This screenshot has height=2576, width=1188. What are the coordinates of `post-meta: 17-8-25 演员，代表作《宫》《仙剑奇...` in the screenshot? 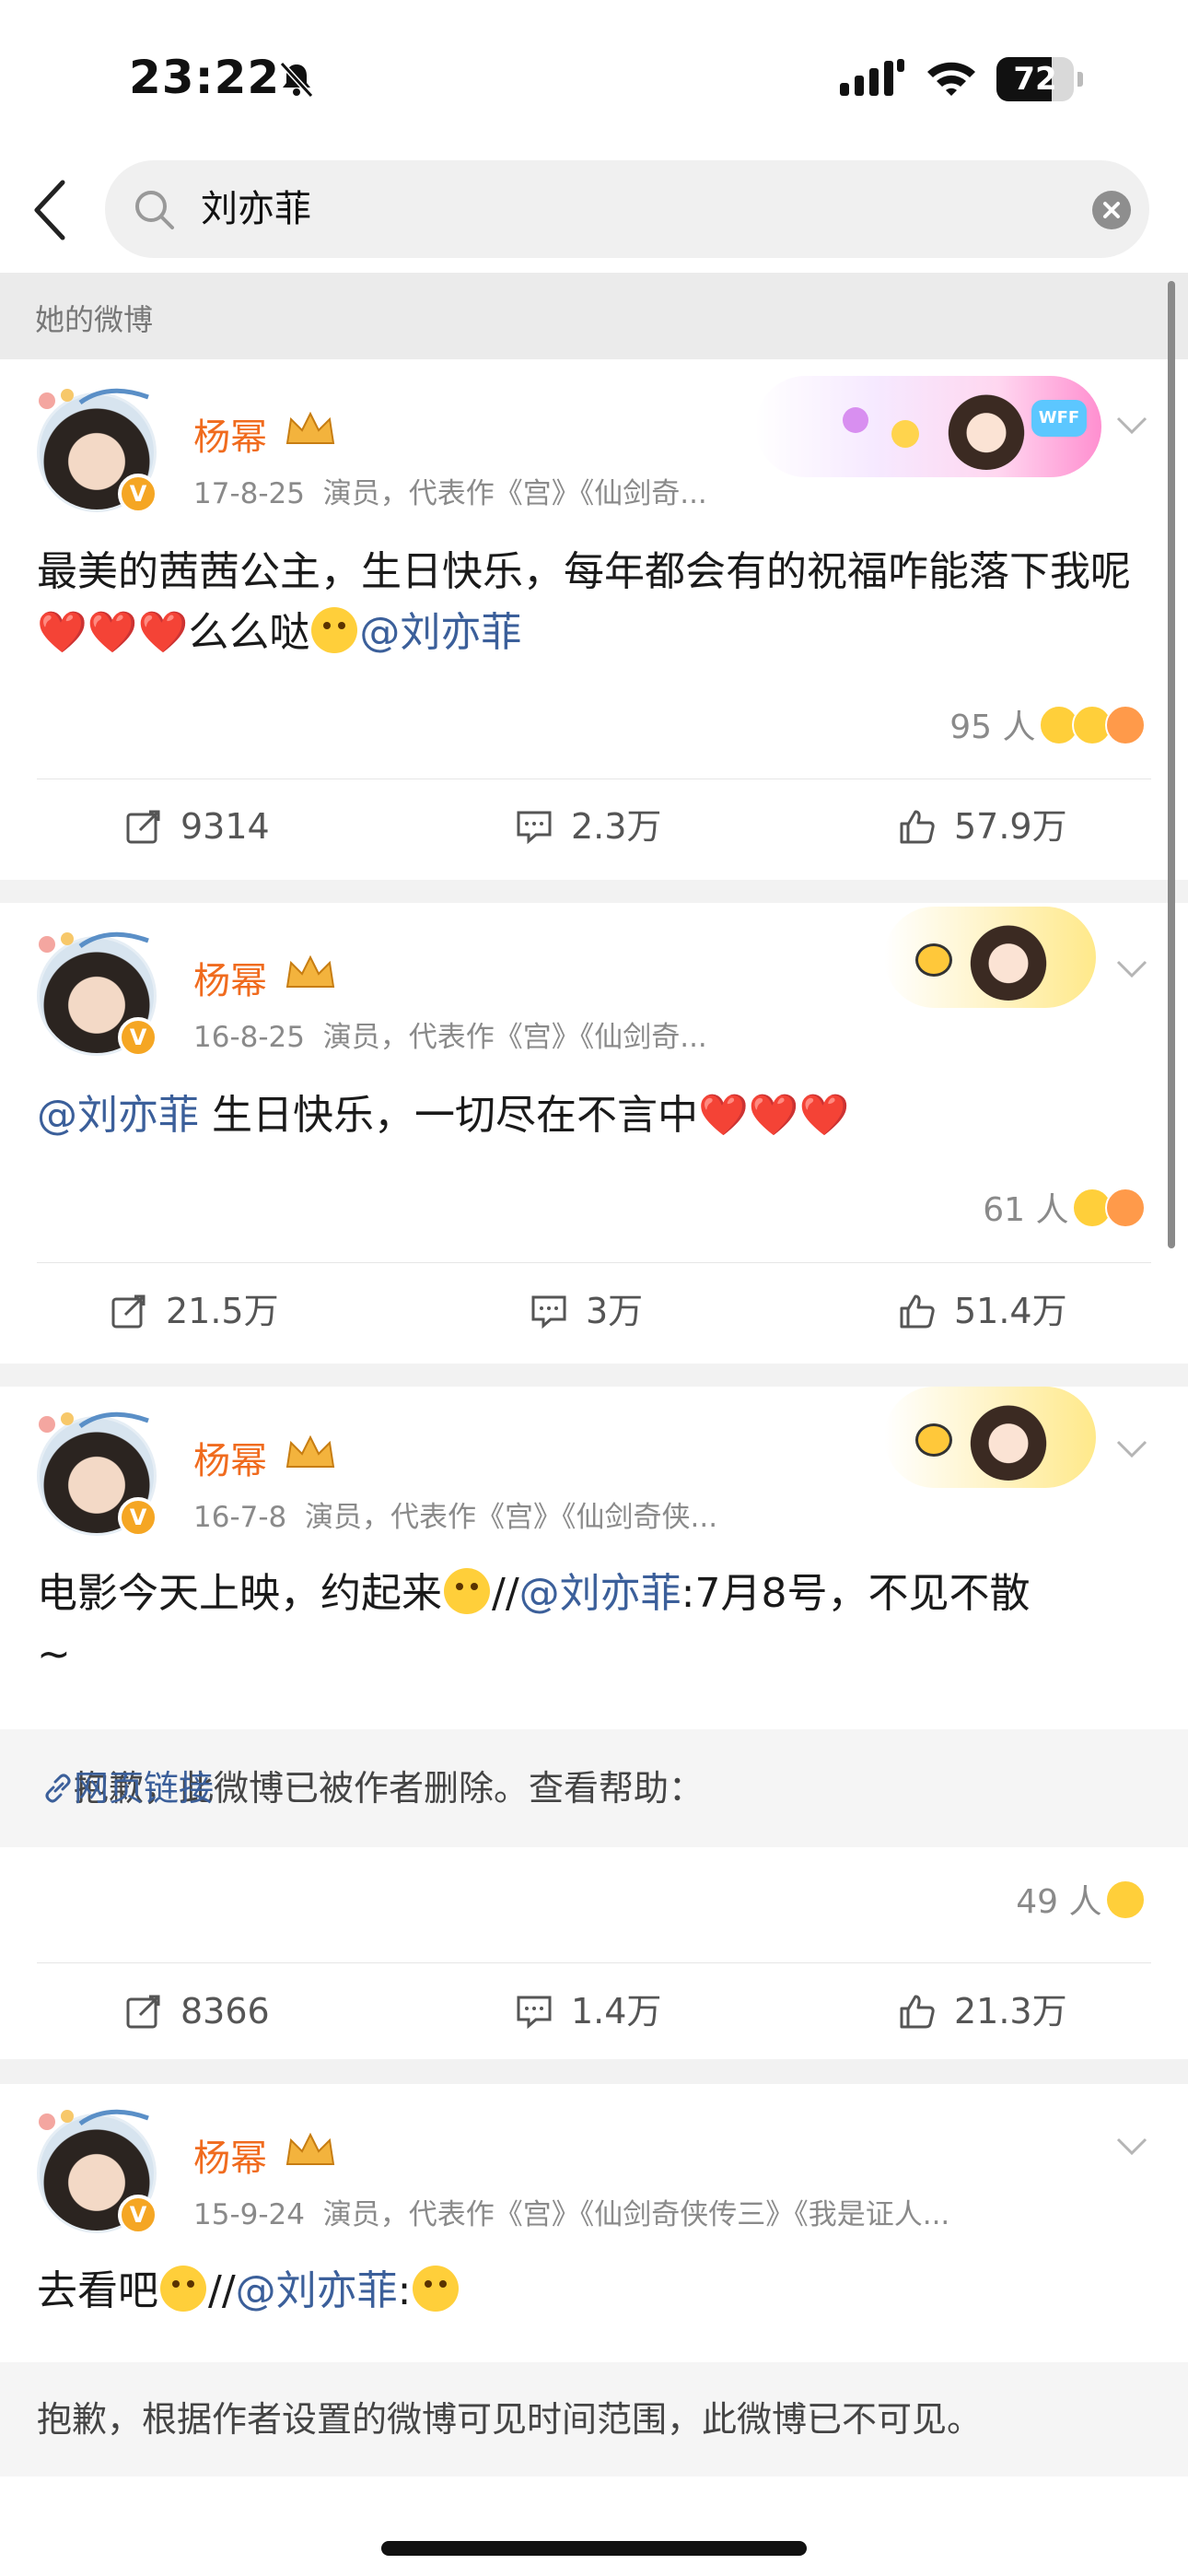 It's located at (450, 491).